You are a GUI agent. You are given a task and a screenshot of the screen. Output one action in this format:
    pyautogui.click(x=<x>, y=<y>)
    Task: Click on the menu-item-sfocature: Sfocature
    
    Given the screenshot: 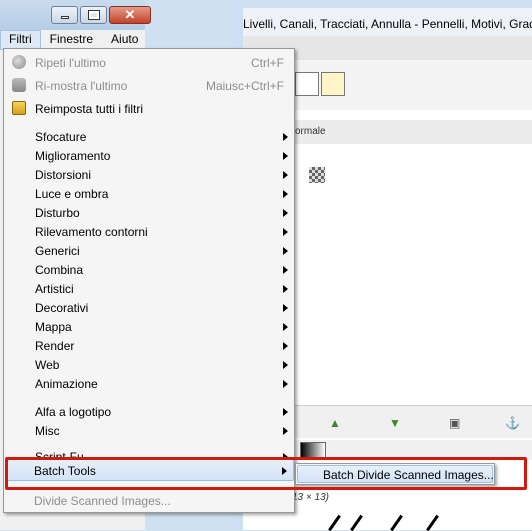 What is the action you would take?
    pyautogui.click(x=149, y=136)
    